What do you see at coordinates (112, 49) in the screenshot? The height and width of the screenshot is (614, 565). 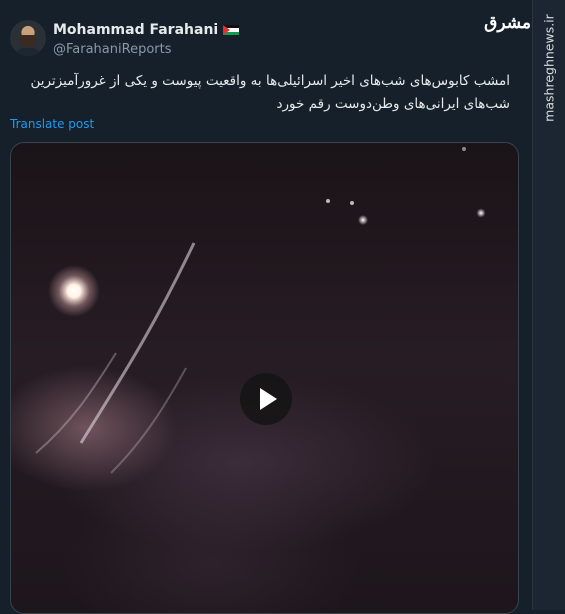 I see `author-handle: @FarahaniReports` at bounding box center [112, 49].